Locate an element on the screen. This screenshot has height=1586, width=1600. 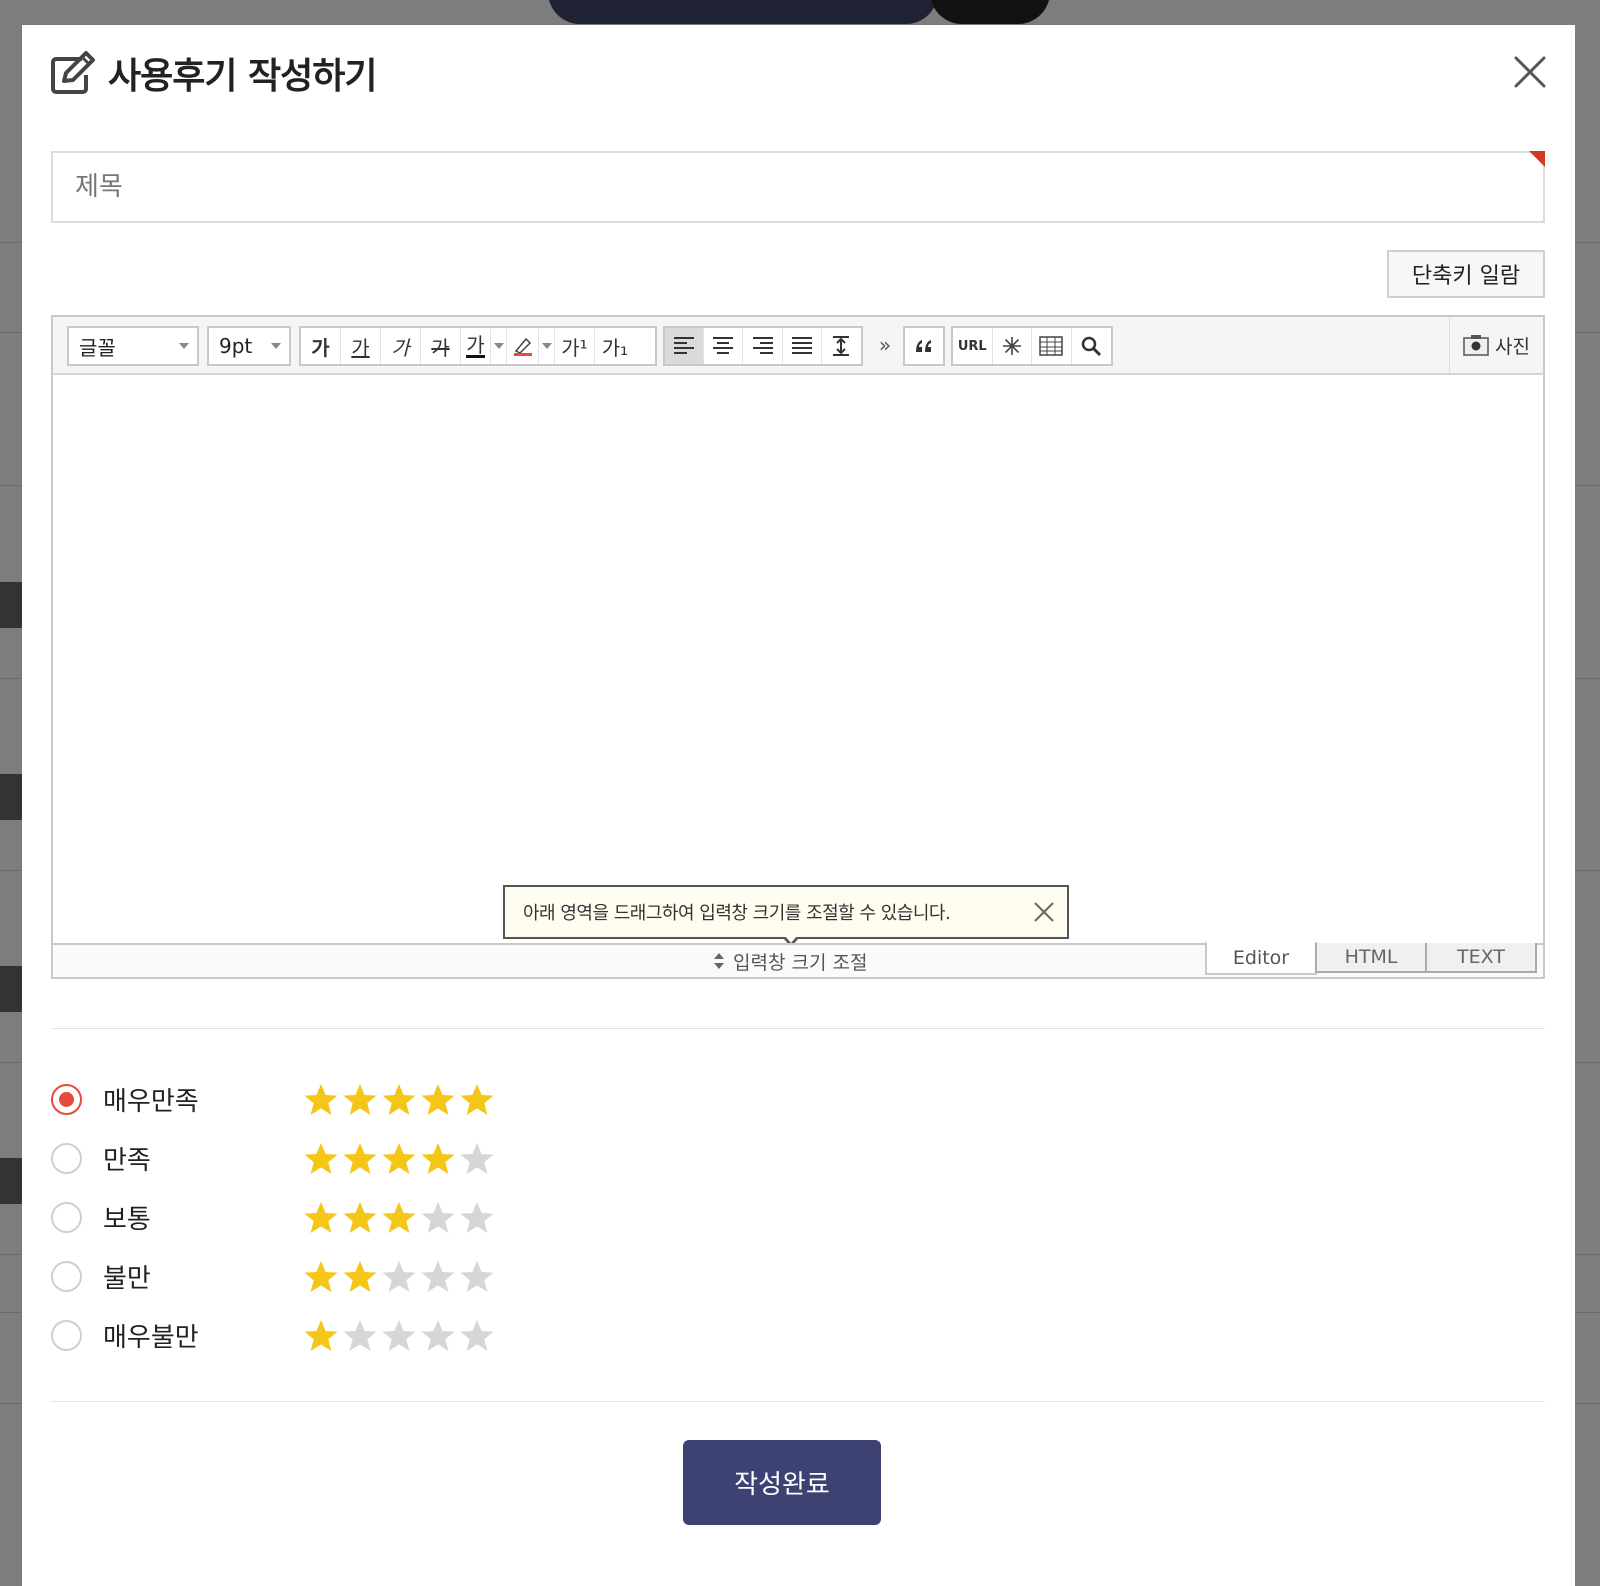
align-right-button is located at coordinates (763, 346).